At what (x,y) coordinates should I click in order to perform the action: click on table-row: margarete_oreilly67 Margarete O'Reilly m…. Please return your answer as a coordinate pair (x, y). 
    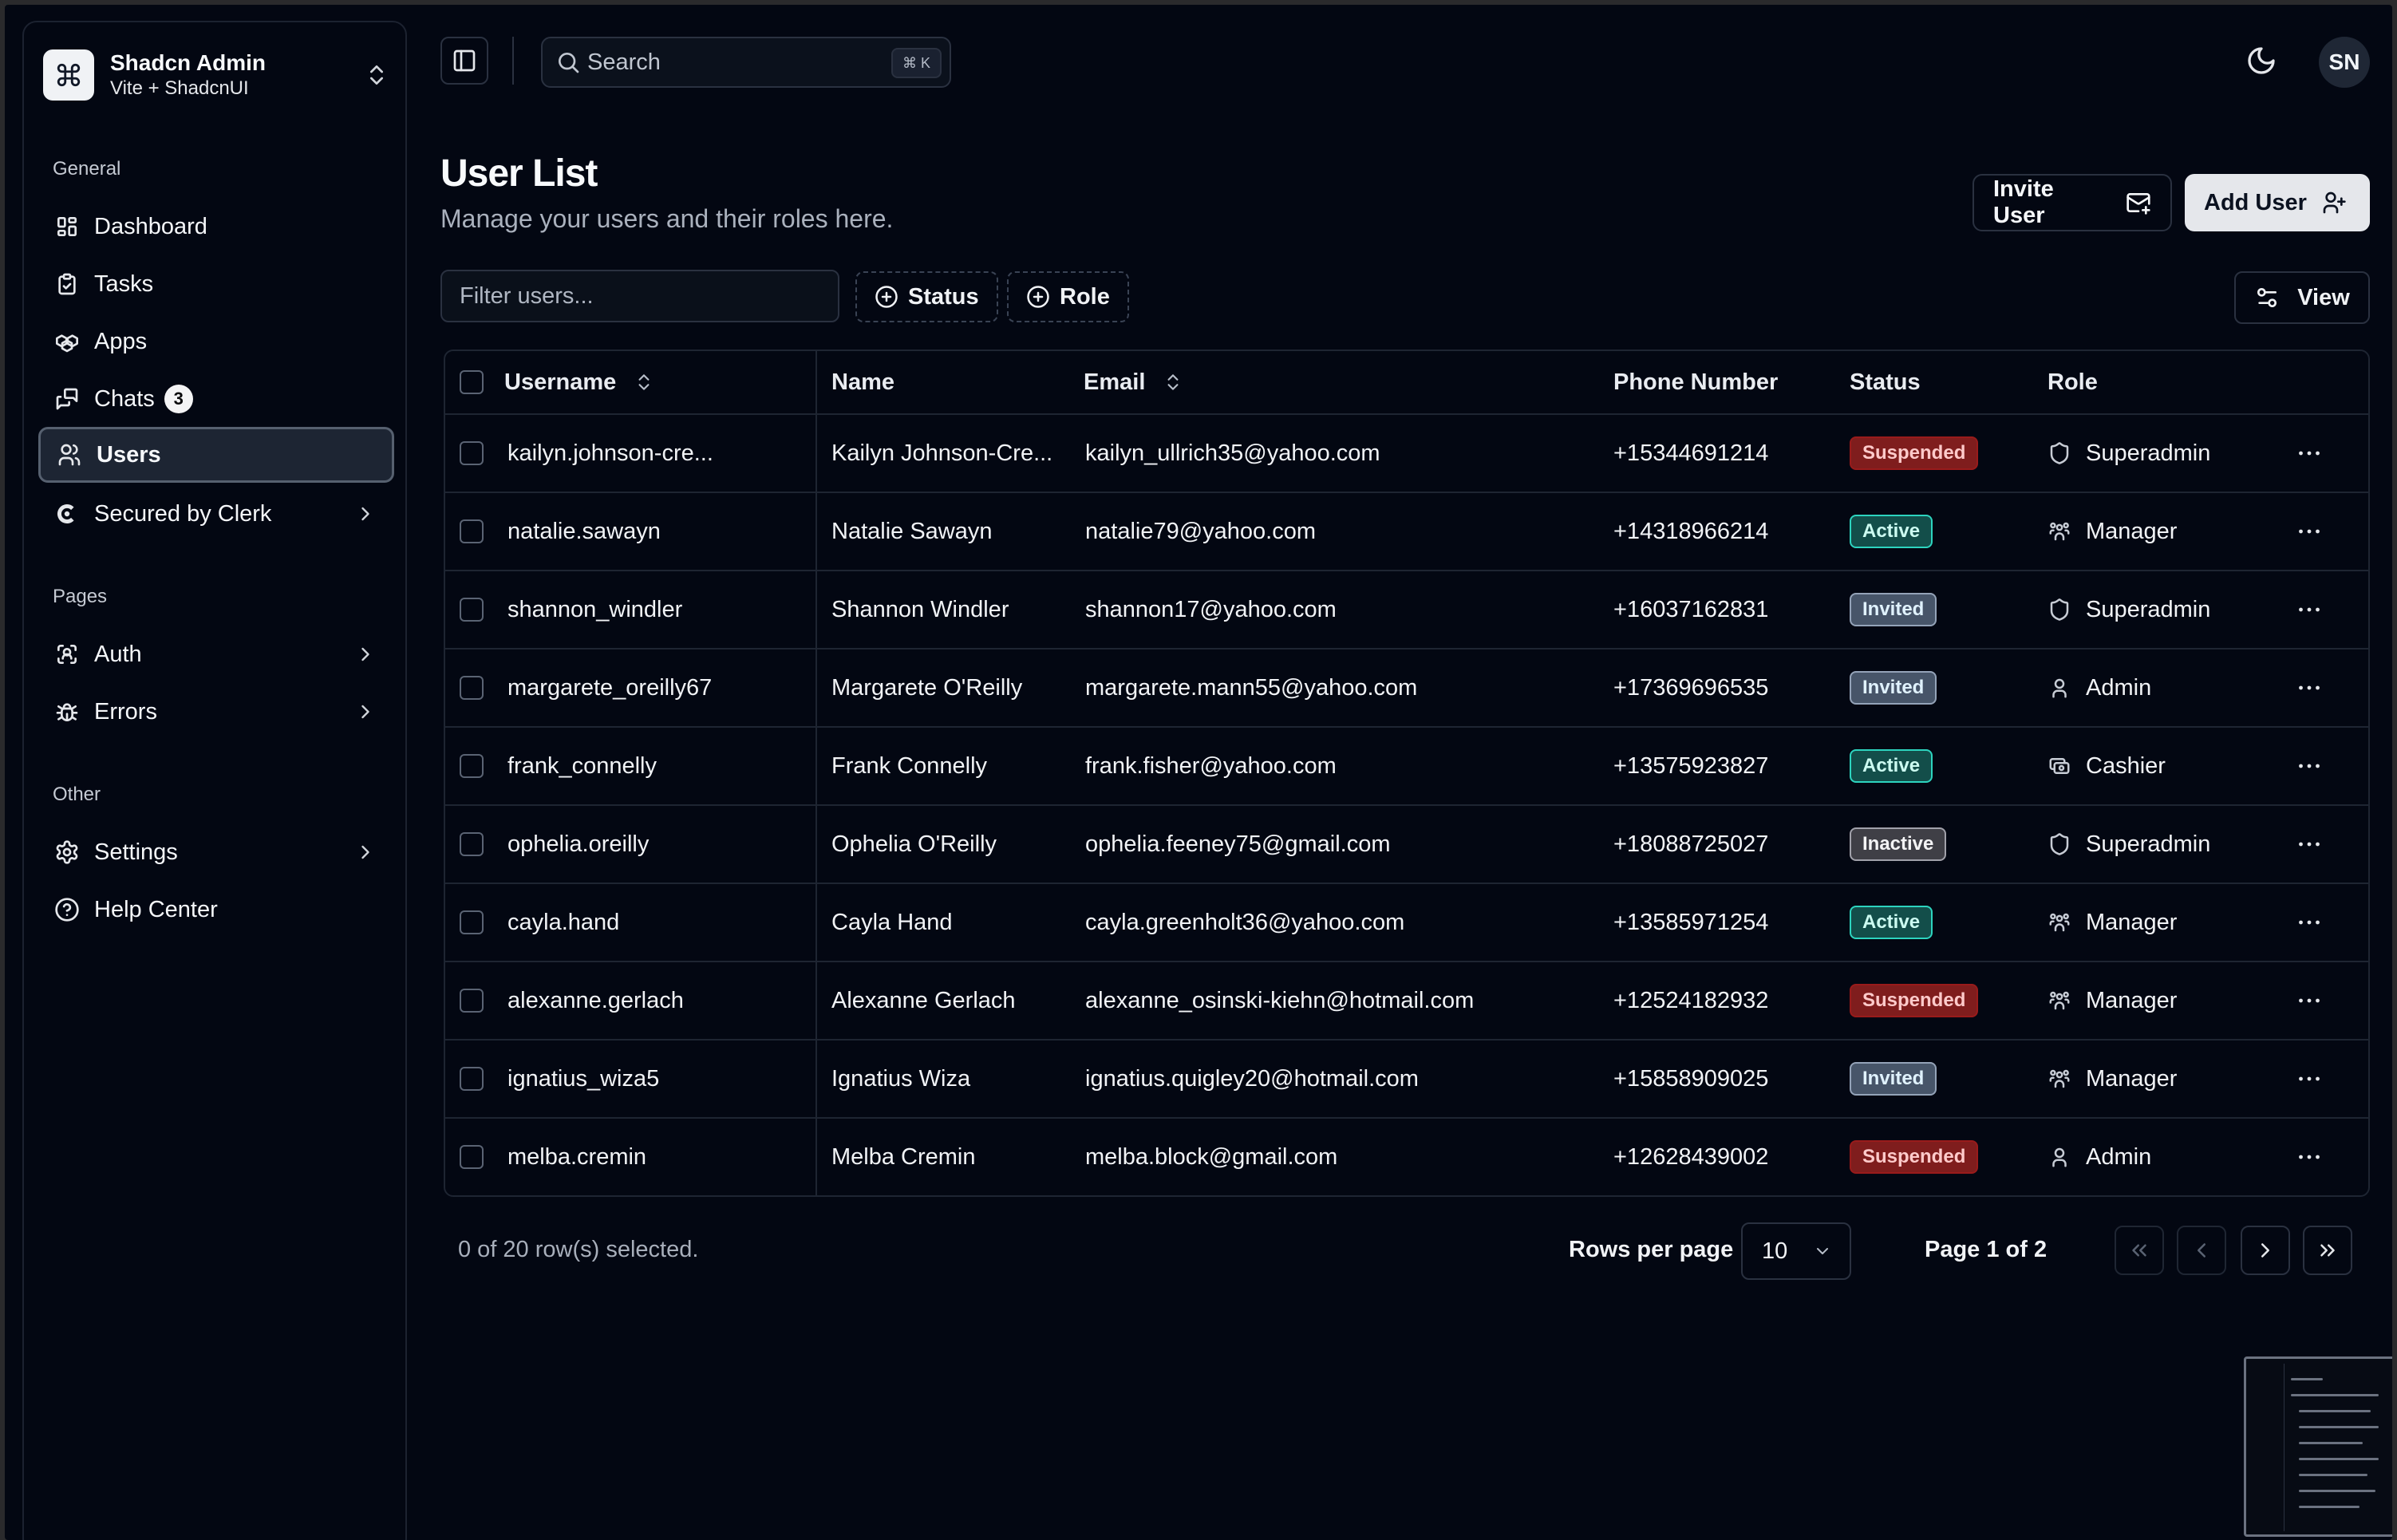
    Looking at the image, I should click on (1406, 689).